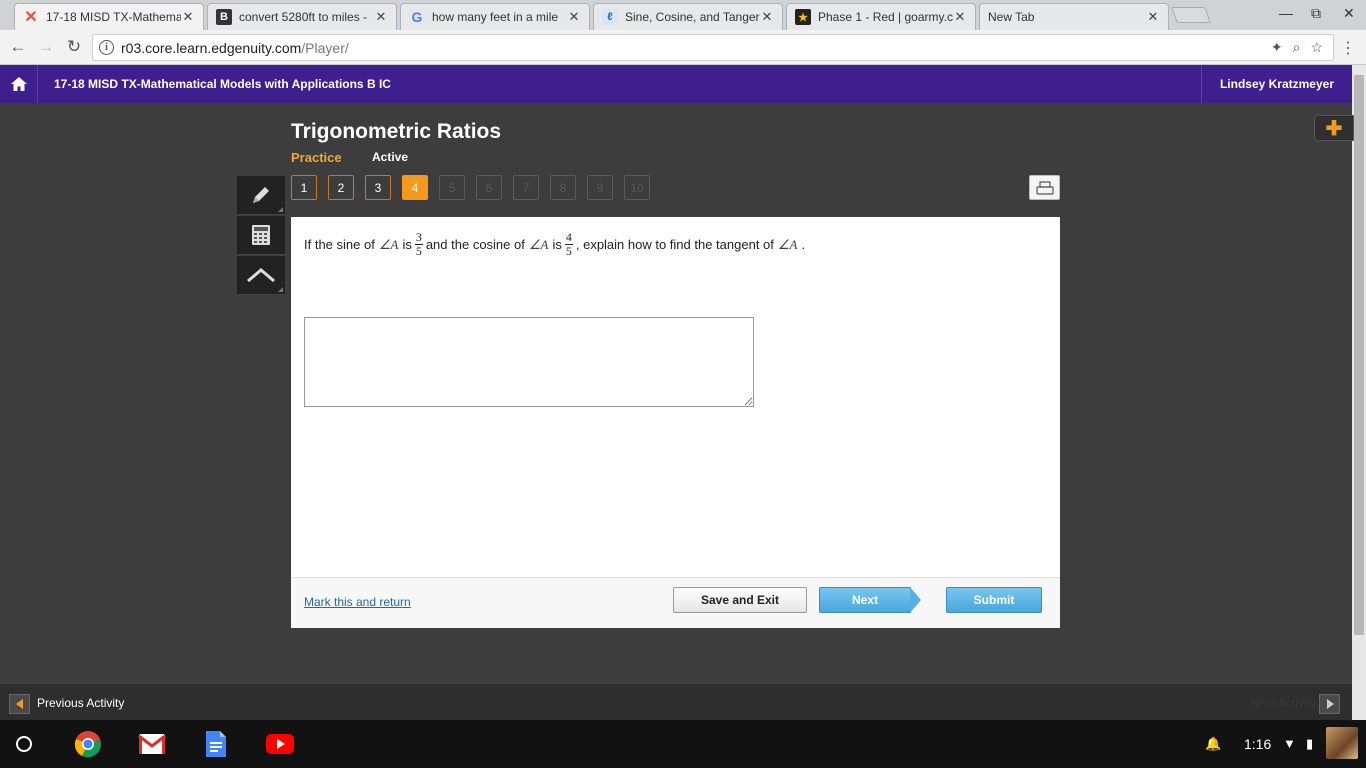 This screenshot has height=768, width=1366. I want to click on arrow-left-icon, so click(19, 704).